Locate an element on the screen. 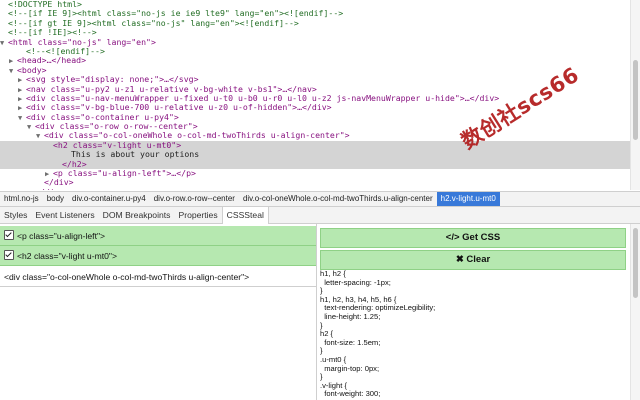 This screenshot has height=400, width=640. breadcrumb-item: body is located at coordinates (55, 199).